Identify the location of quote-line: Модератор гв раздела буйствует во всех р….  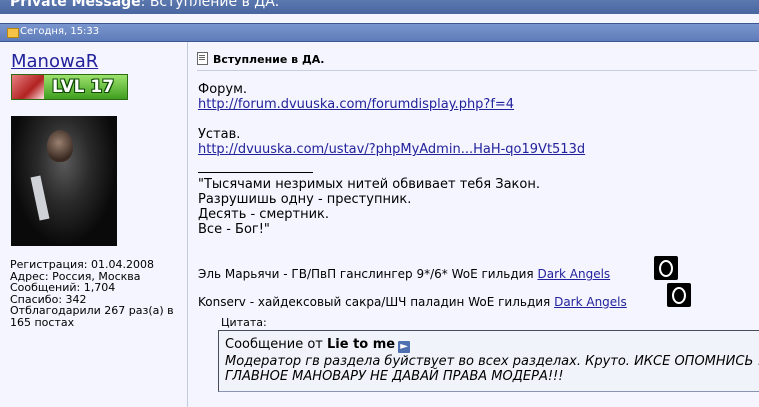
(492, 361).